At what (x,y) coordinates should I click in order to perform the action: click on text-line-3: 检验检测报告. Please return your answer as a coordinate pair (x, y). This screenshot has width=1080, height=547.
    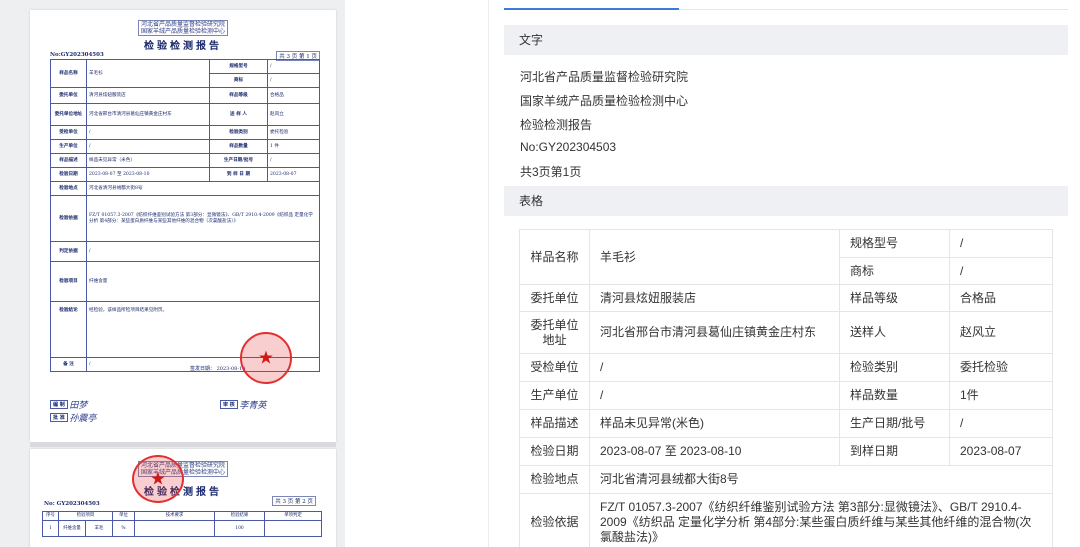
    Looking at the image, I should click on (556, 125).